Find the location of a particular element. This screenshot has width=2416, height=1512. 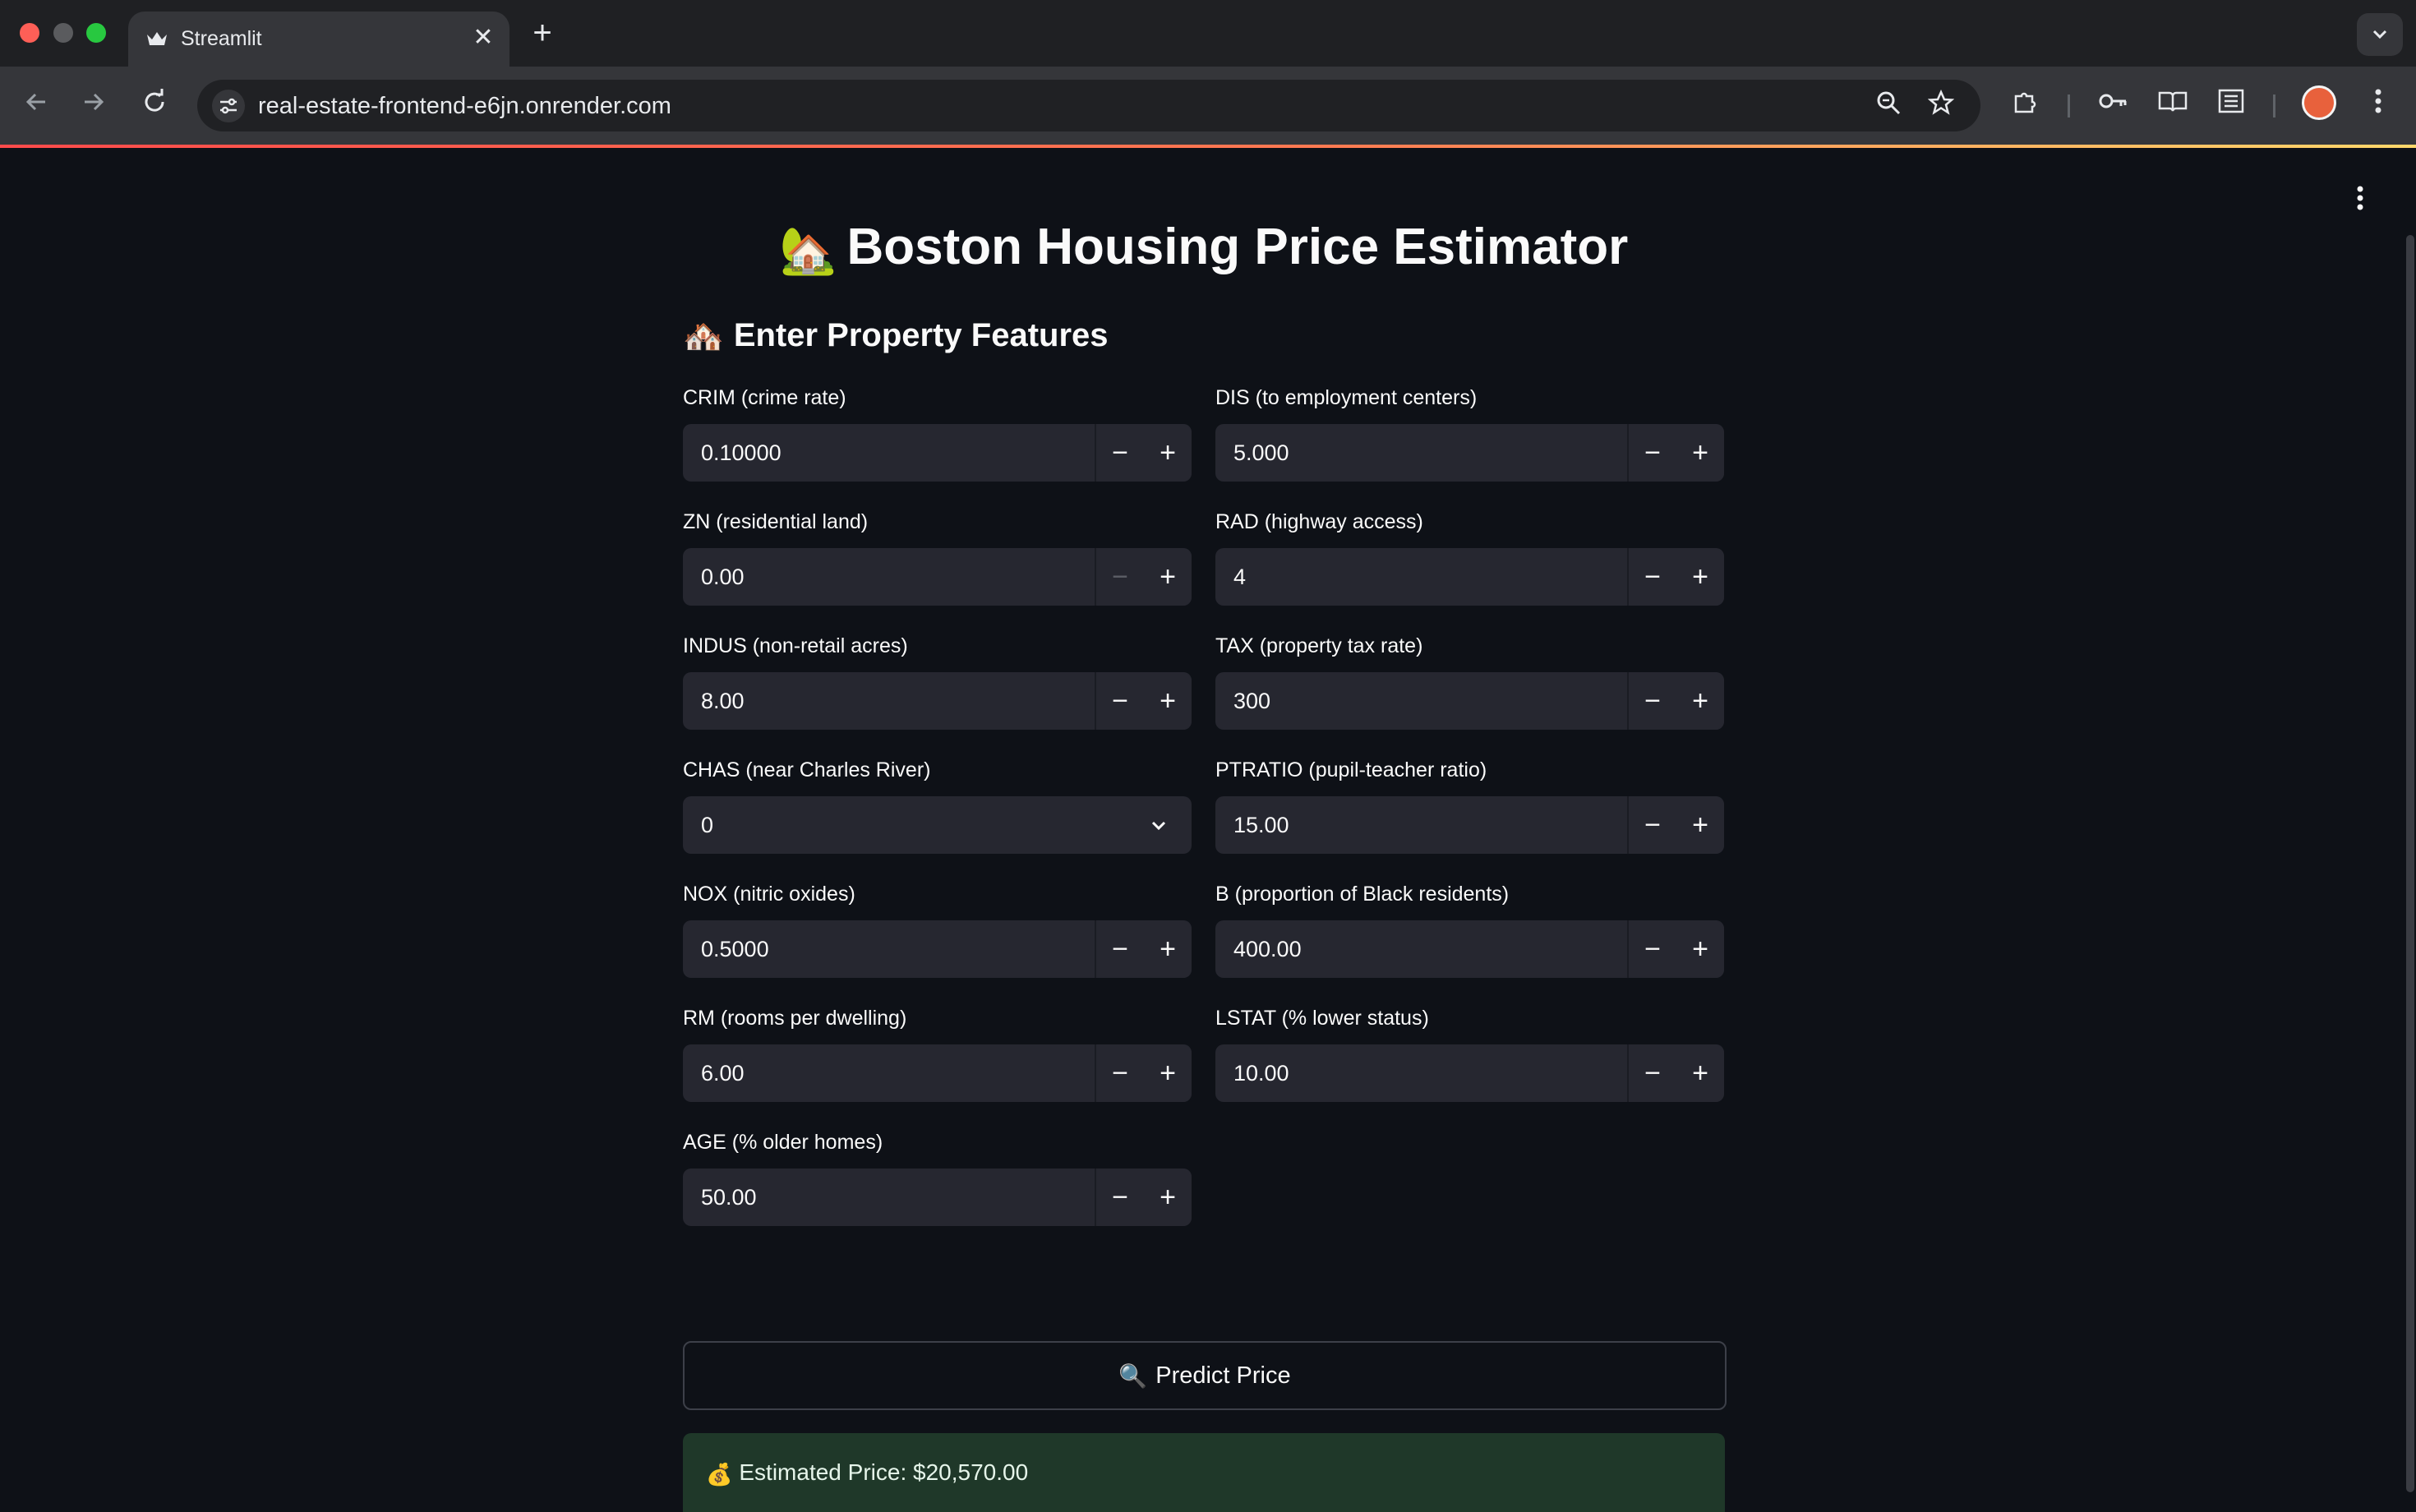

zn-increment-button: + is located at coordinates (1168, 577).